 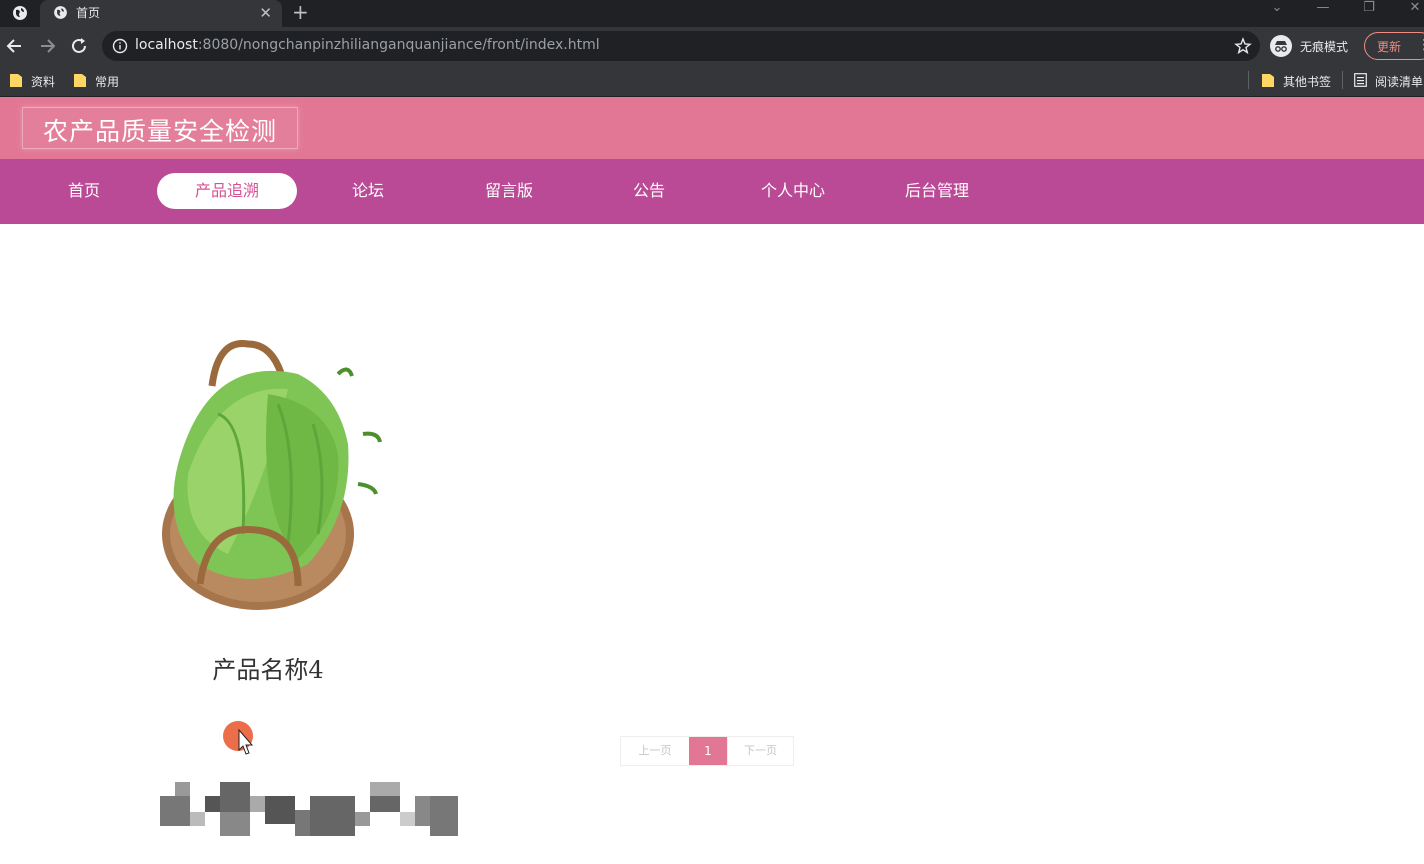 I want to click on nav-item-announcements: 公告, so click(x=649, y=191).